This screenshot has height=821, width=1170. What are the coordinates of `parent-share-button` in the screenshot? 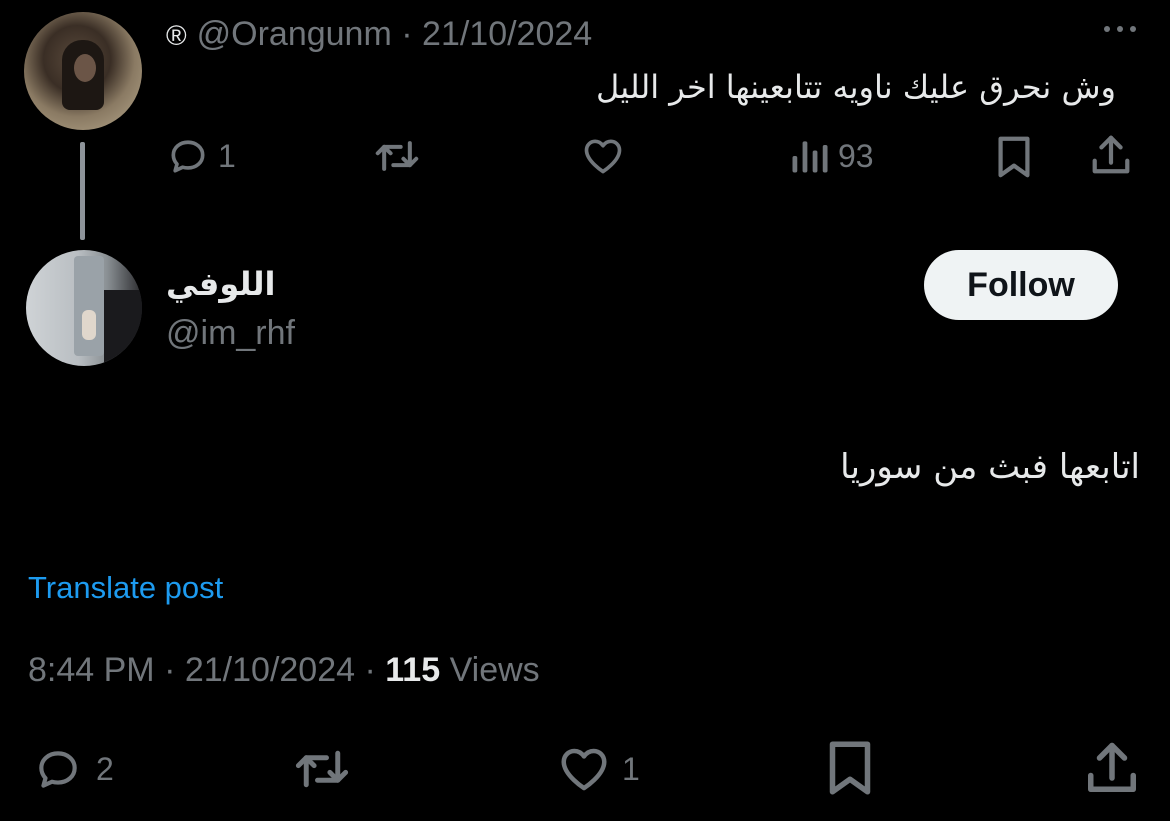 It's located at (1111, 155).